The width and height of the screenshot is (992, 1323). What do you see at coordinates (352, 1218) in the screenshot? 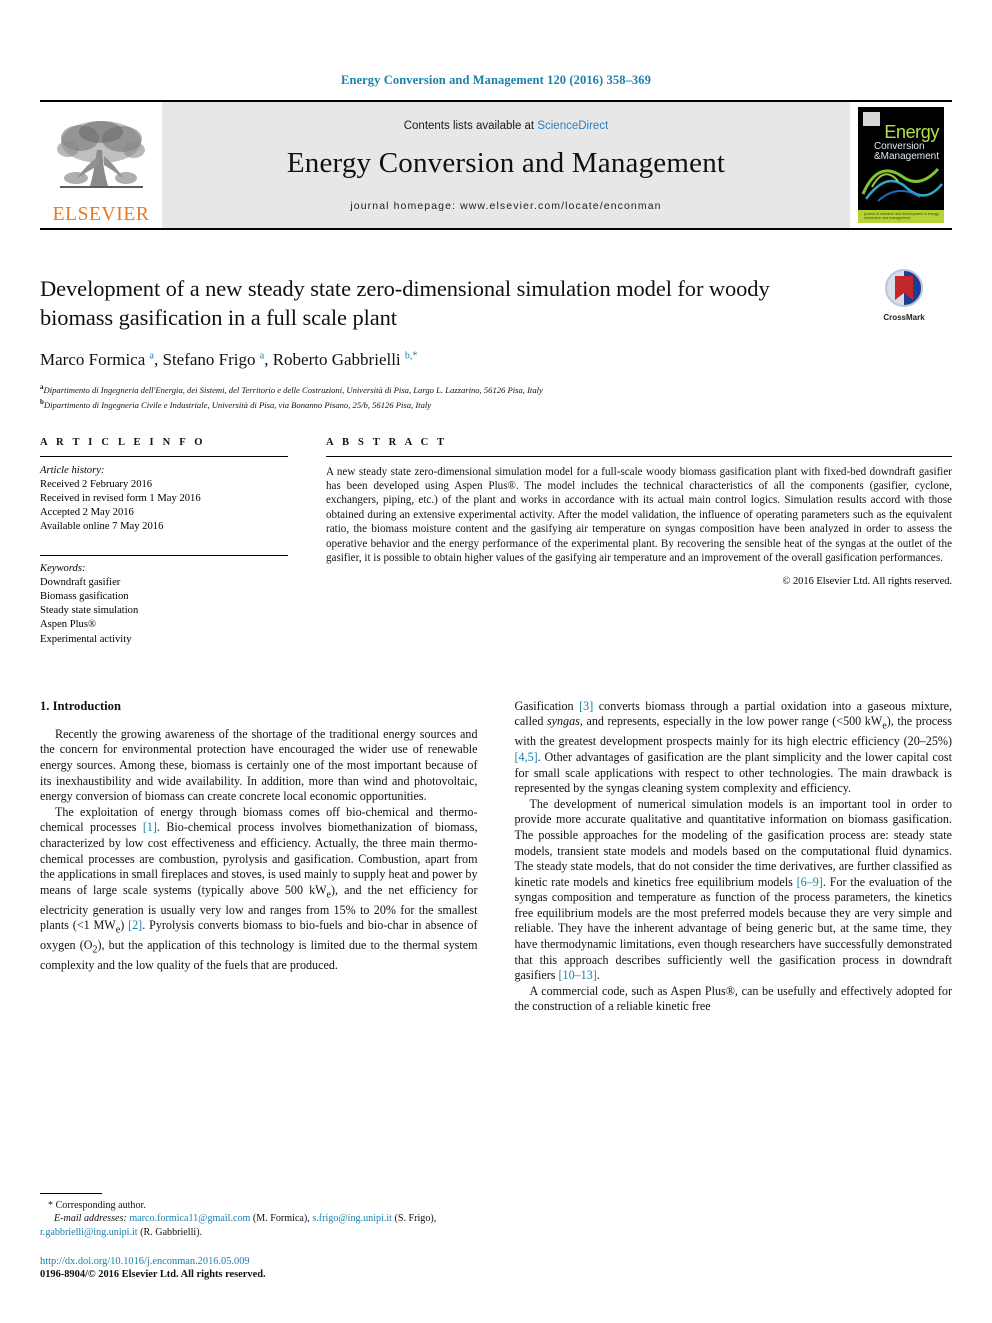
I see `email-link-frigo: s.frigo@ing.unipi.it` at bounding box center [352, 1218].